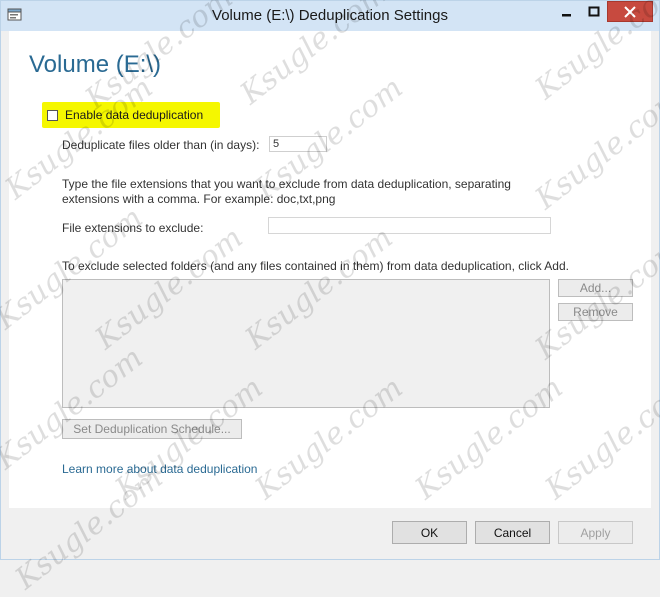 This screenshot has width=660, height=597. Describe the element at coordinates (52, 115) in the screenshot. I see `checkbox-box` at that location.